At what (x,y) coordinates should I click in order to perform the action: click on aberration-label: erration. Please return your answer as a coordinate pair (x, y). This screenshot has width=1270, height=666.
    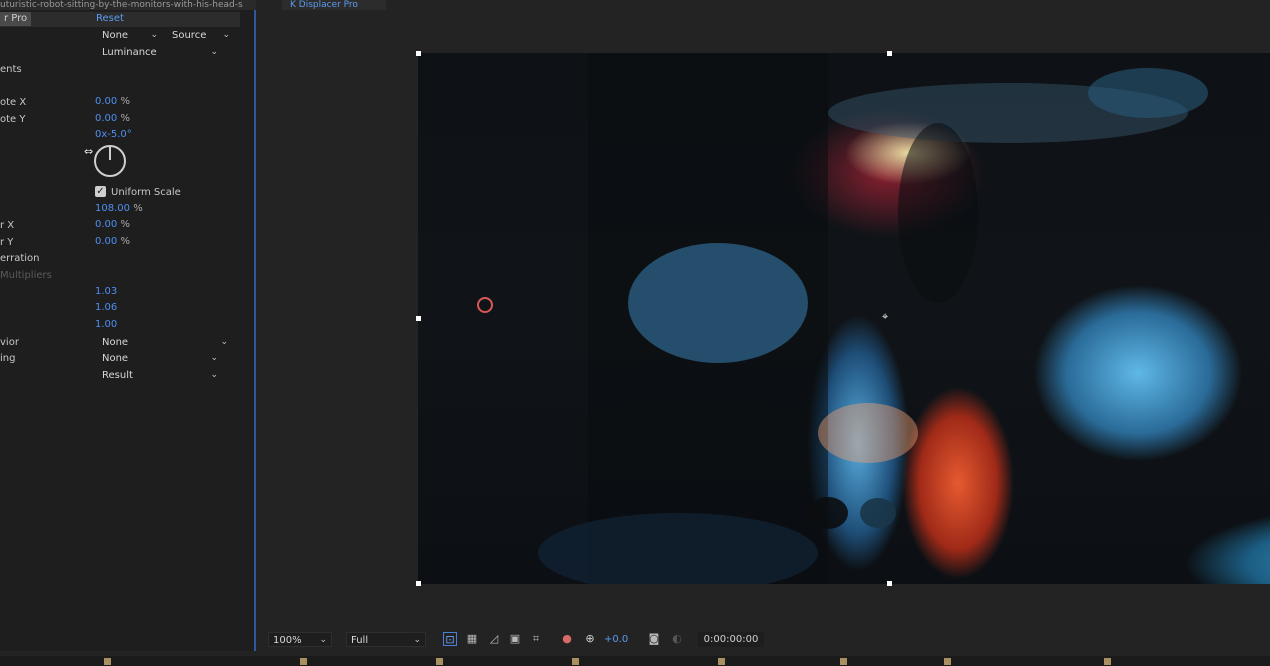
    Looking at the image, I should click on (19, 259).